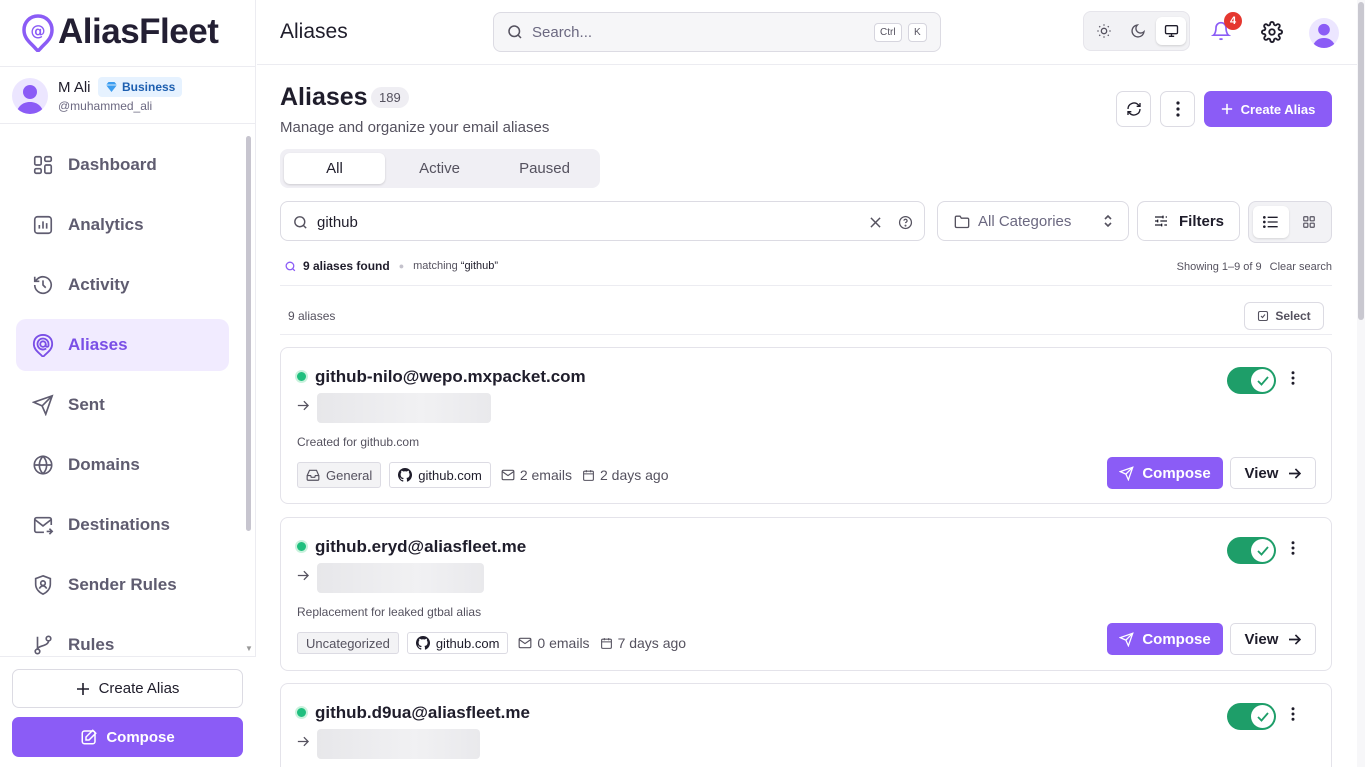 Image resolution: width=1365 pixels, height=767 pixels. I want to click on nav-item-domains: Domains, so click(122, 465).